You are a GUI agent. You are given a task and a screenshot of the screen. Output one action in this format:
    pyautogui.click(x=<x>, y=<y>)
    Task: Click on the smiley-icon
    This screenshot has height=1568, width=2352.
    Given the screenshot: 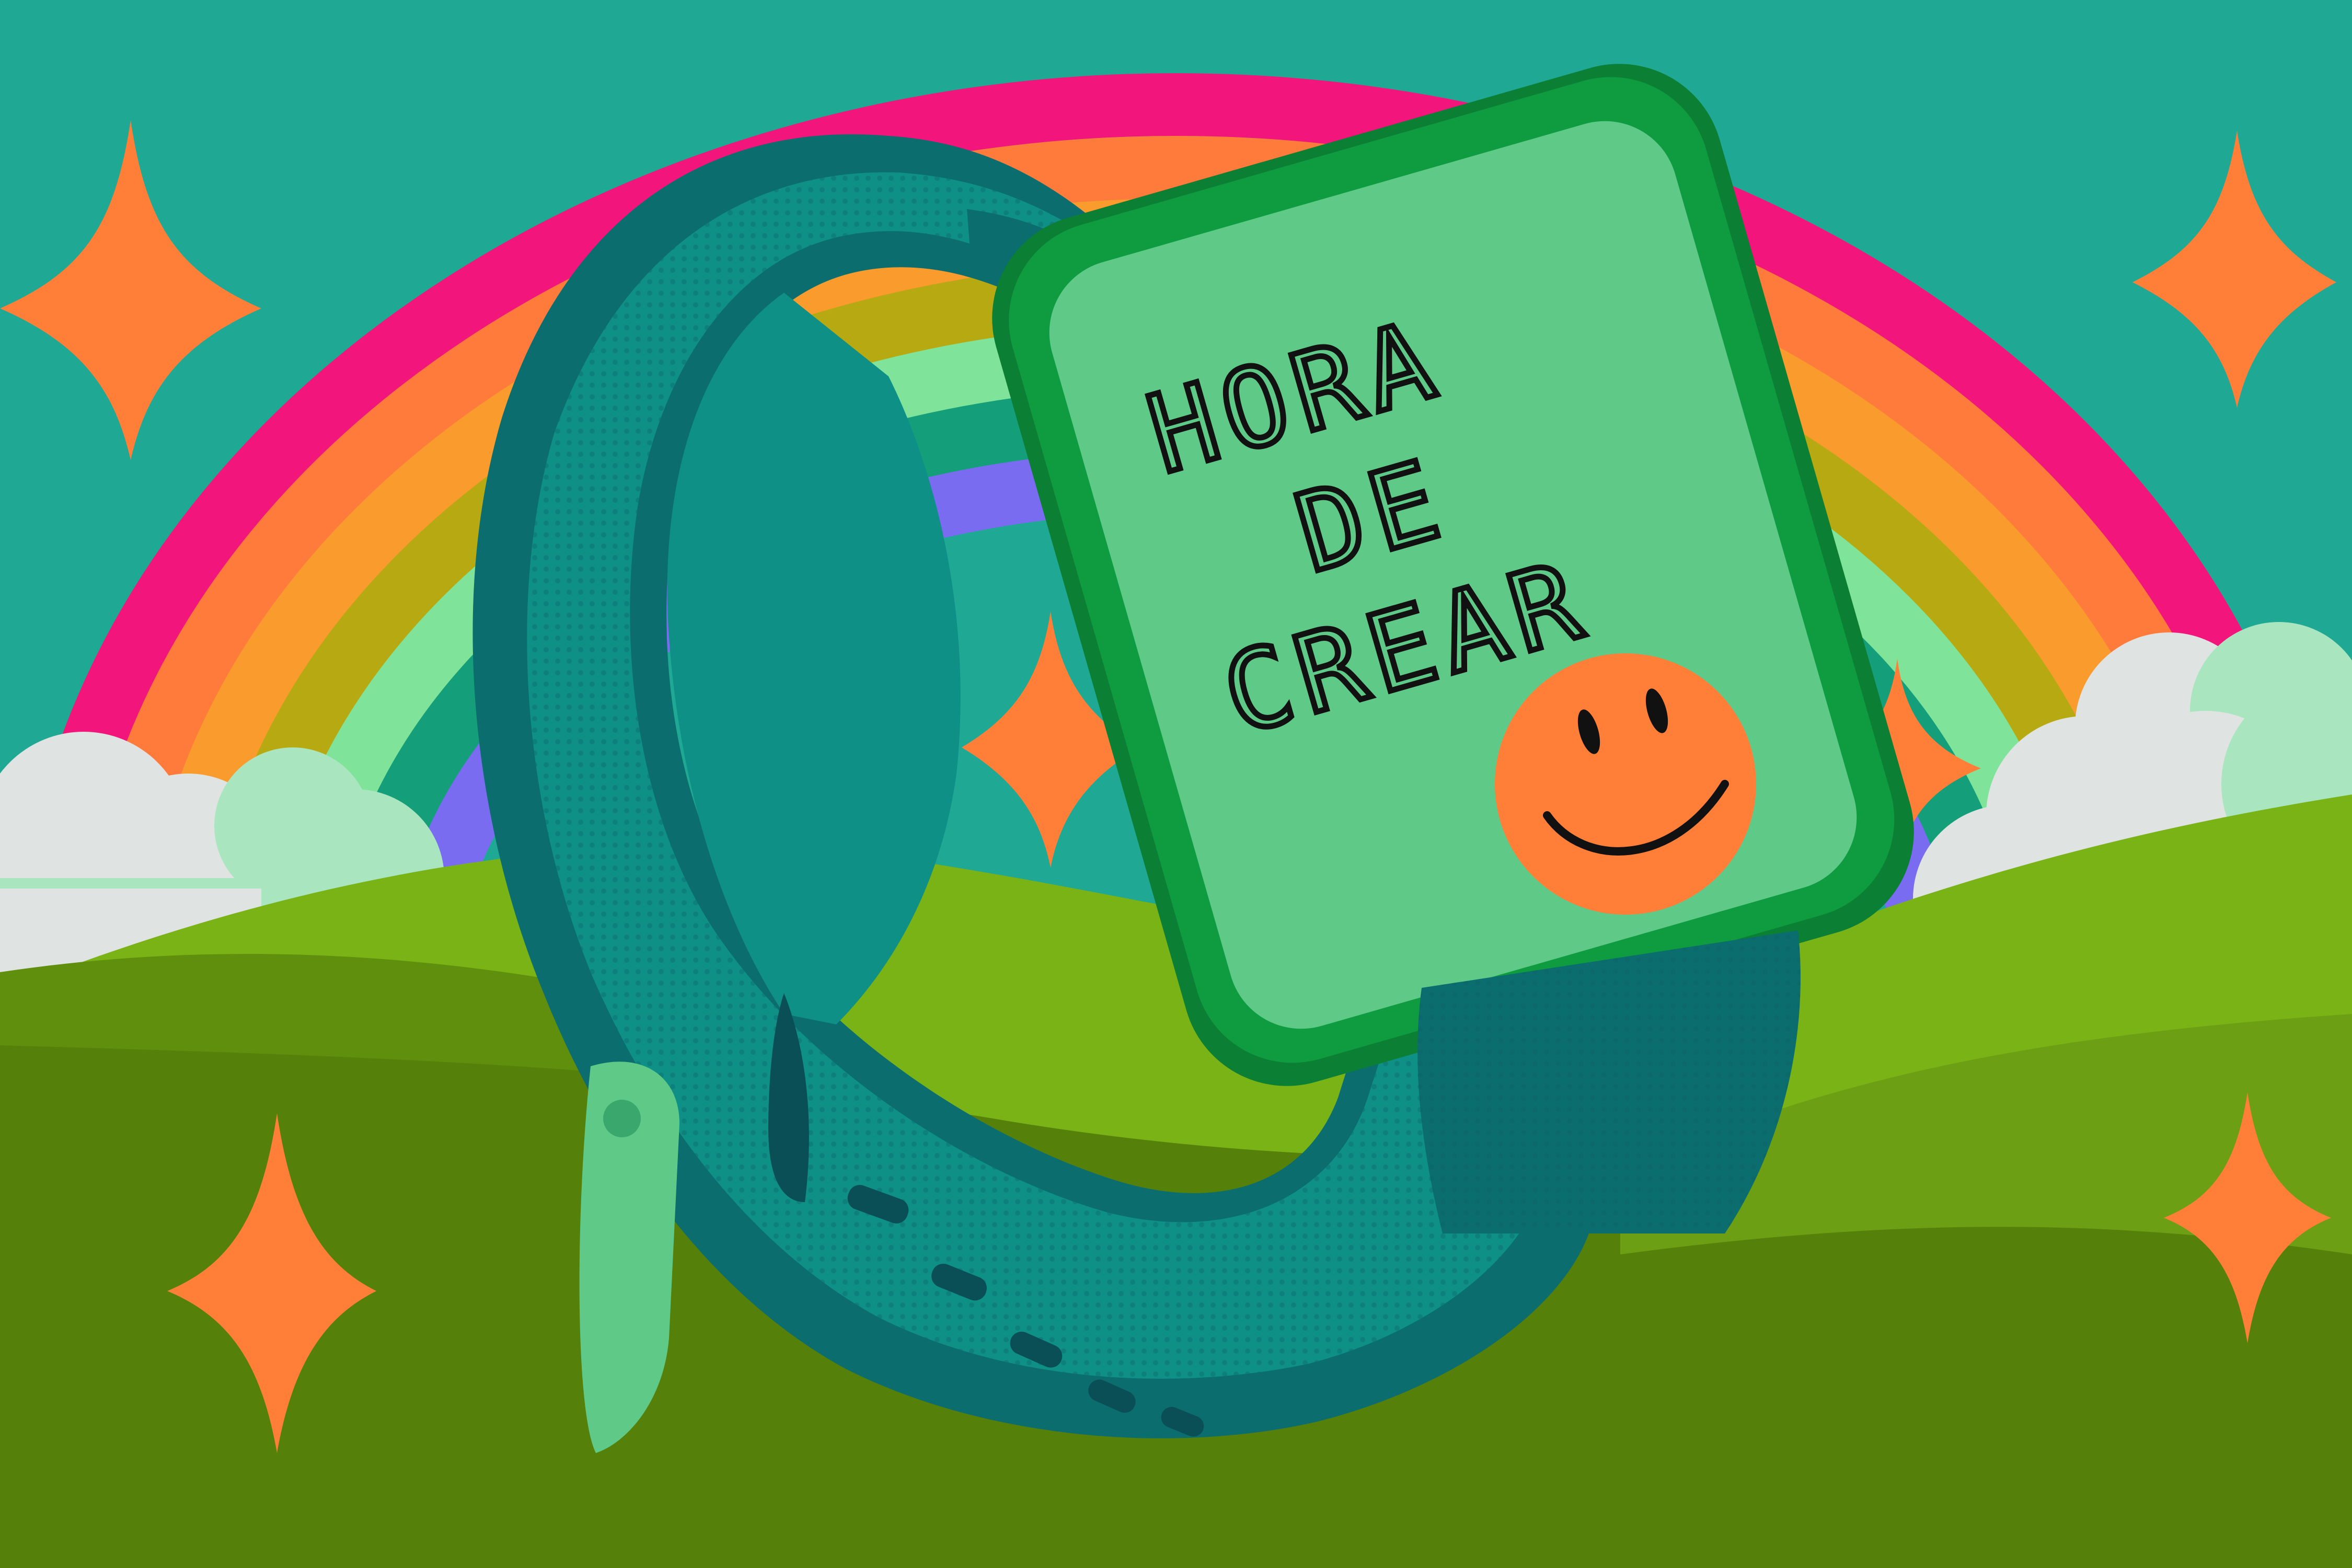 What is the action you would take?
    pyautogui.click(x=1625, y=784)
    